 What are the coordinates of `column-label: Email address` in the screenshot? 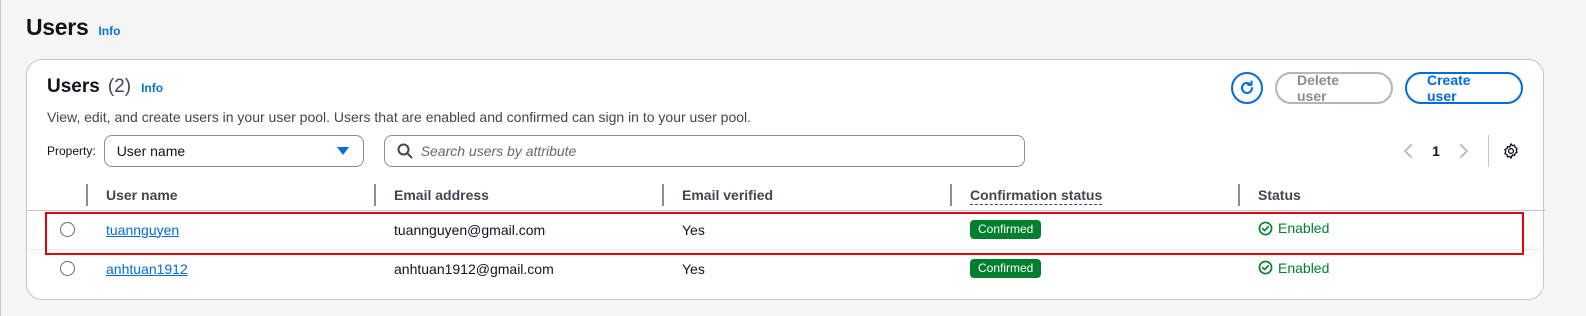 It's located at (441, 194).